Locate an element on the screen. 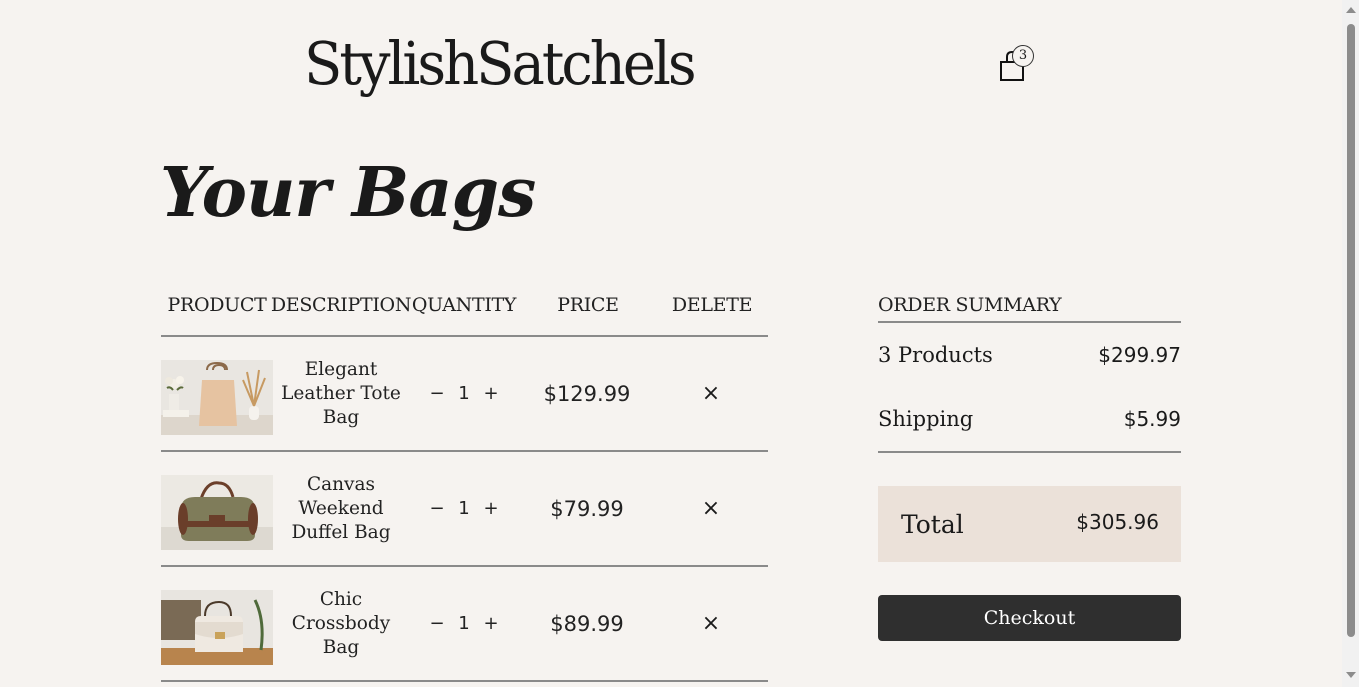  shipping-value: $5.99 is located at coordinates (1152, 419).